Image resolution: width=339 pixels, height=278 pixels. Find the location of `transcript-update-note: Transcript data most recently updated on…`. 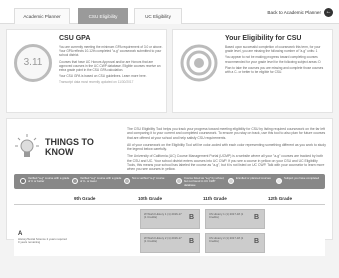

transcript-update-note: Transcript data most recently updated on… is located at coordinates (96, 82).